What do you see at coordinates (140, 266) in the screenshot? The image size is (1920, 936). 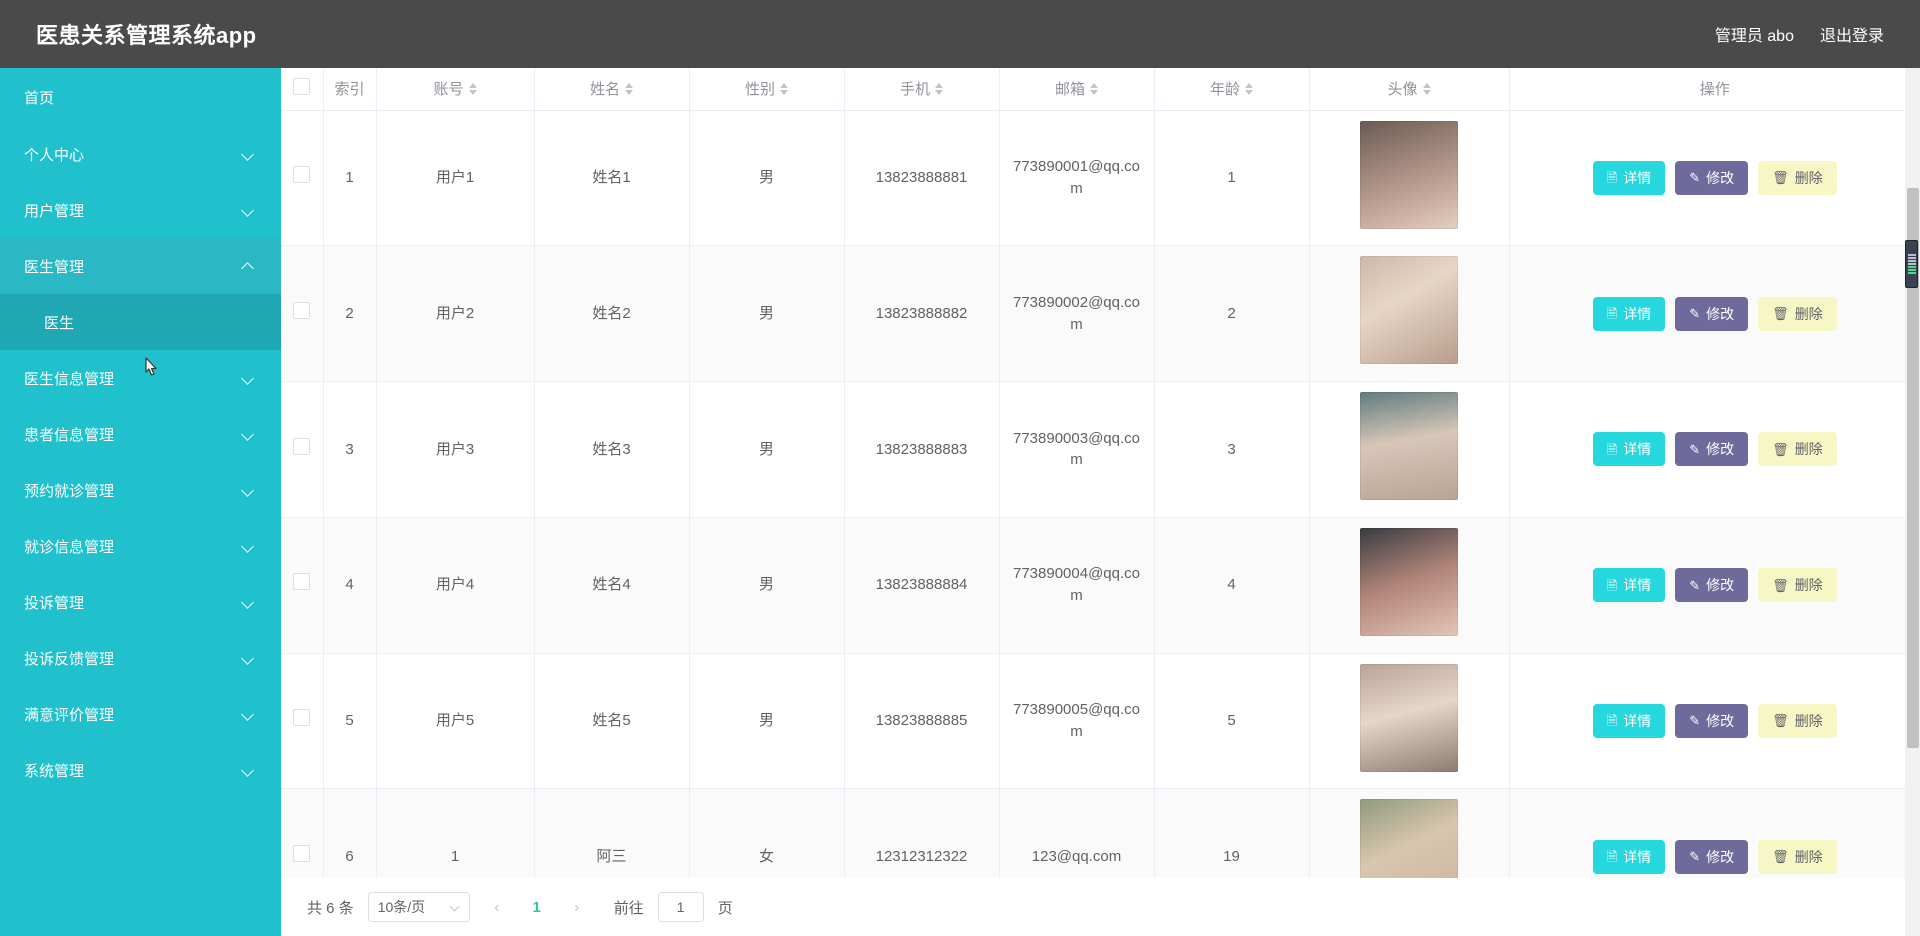 I see `sidebar-item-3: 医生管理` at bounding box center [140, 266].